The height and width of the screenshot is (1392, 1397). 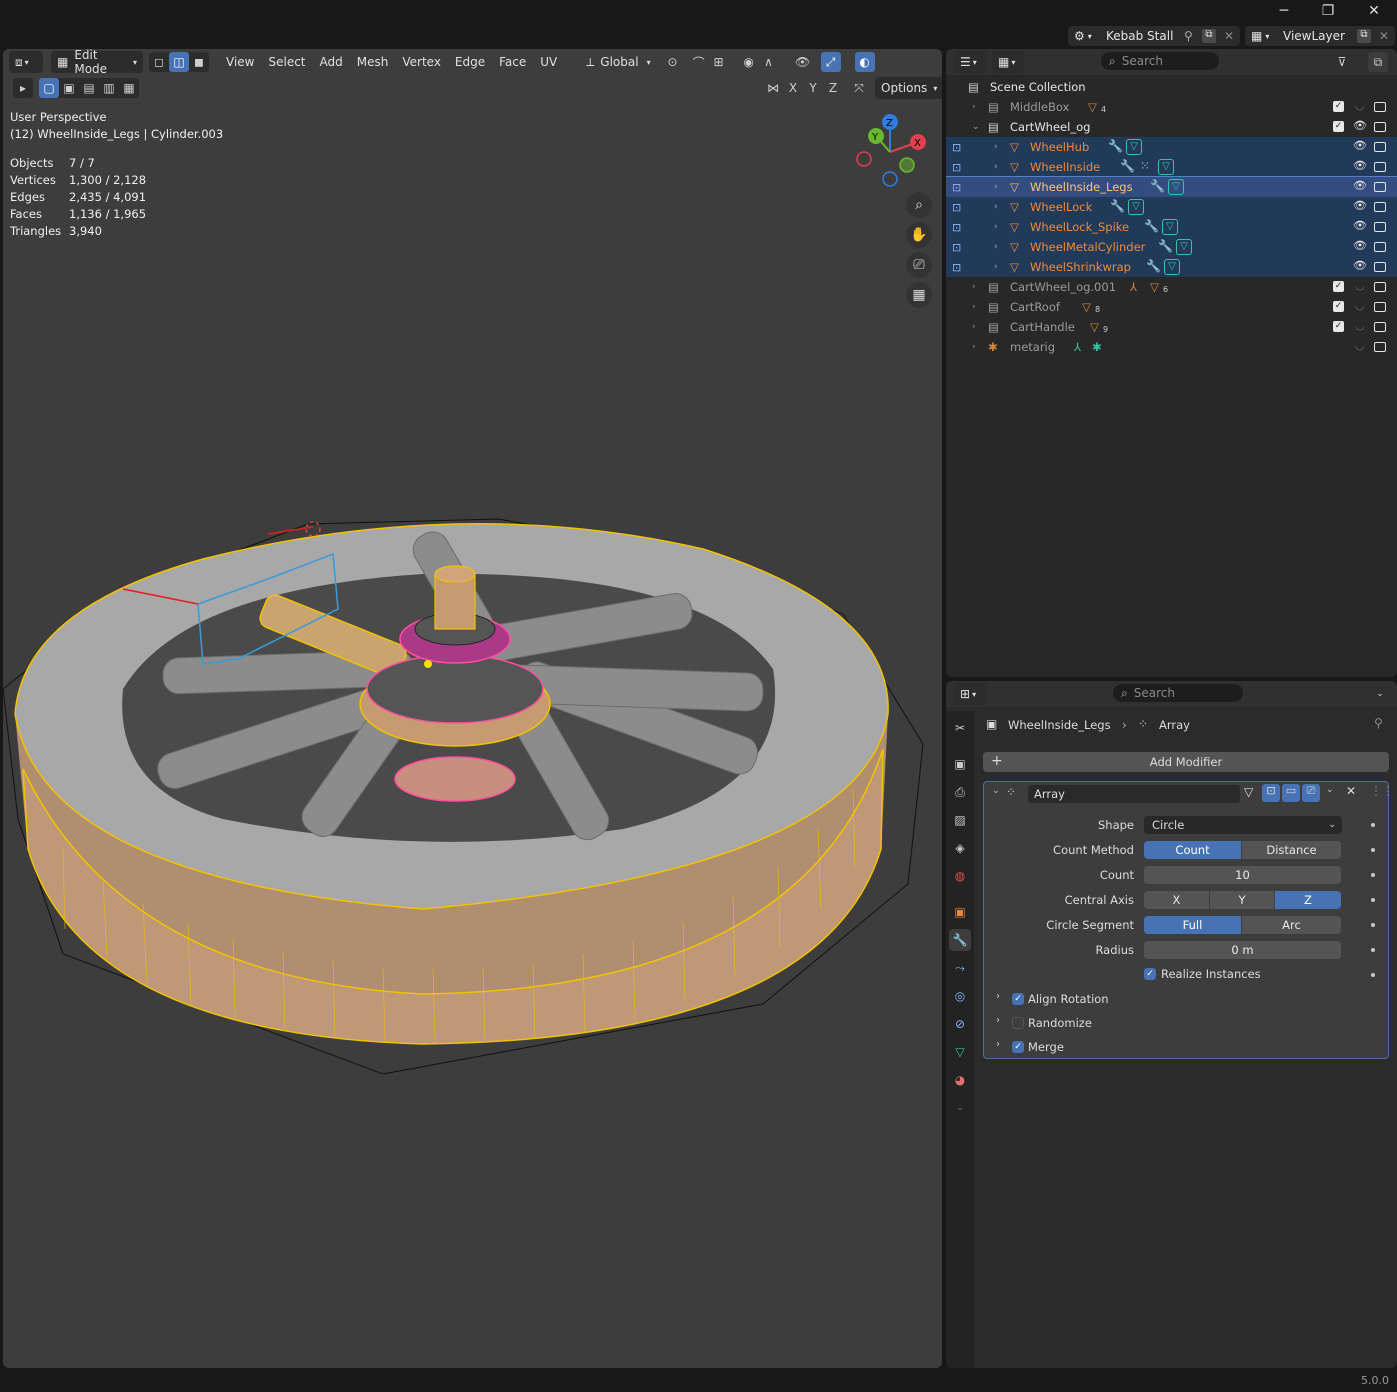 What do you see at coordinates (773, 88) in the screenshot?
I see `mirror-icon: ⋈` at bounding box center [773, 88].